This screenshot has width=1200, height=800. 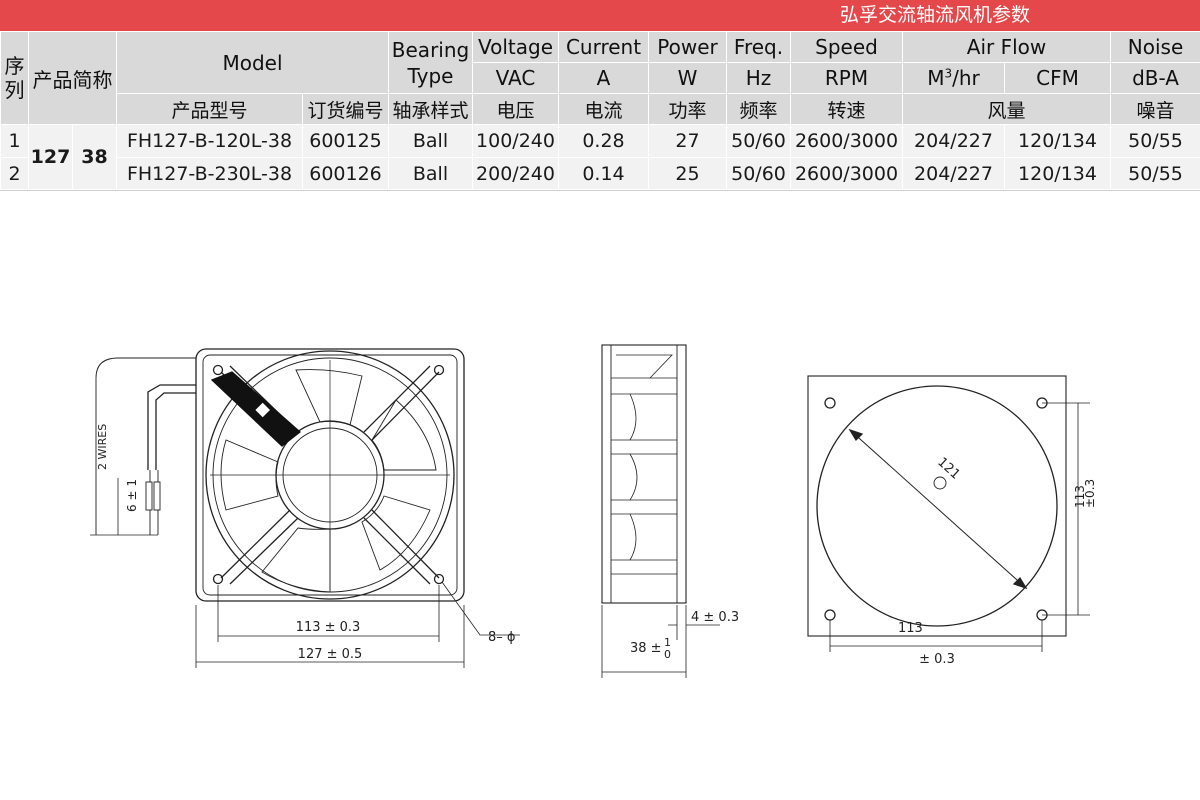 What do you see at coordinates (1155, 47) in the screenshot?
I see `header-noise: Noise` at bounding box center [1155, 47].